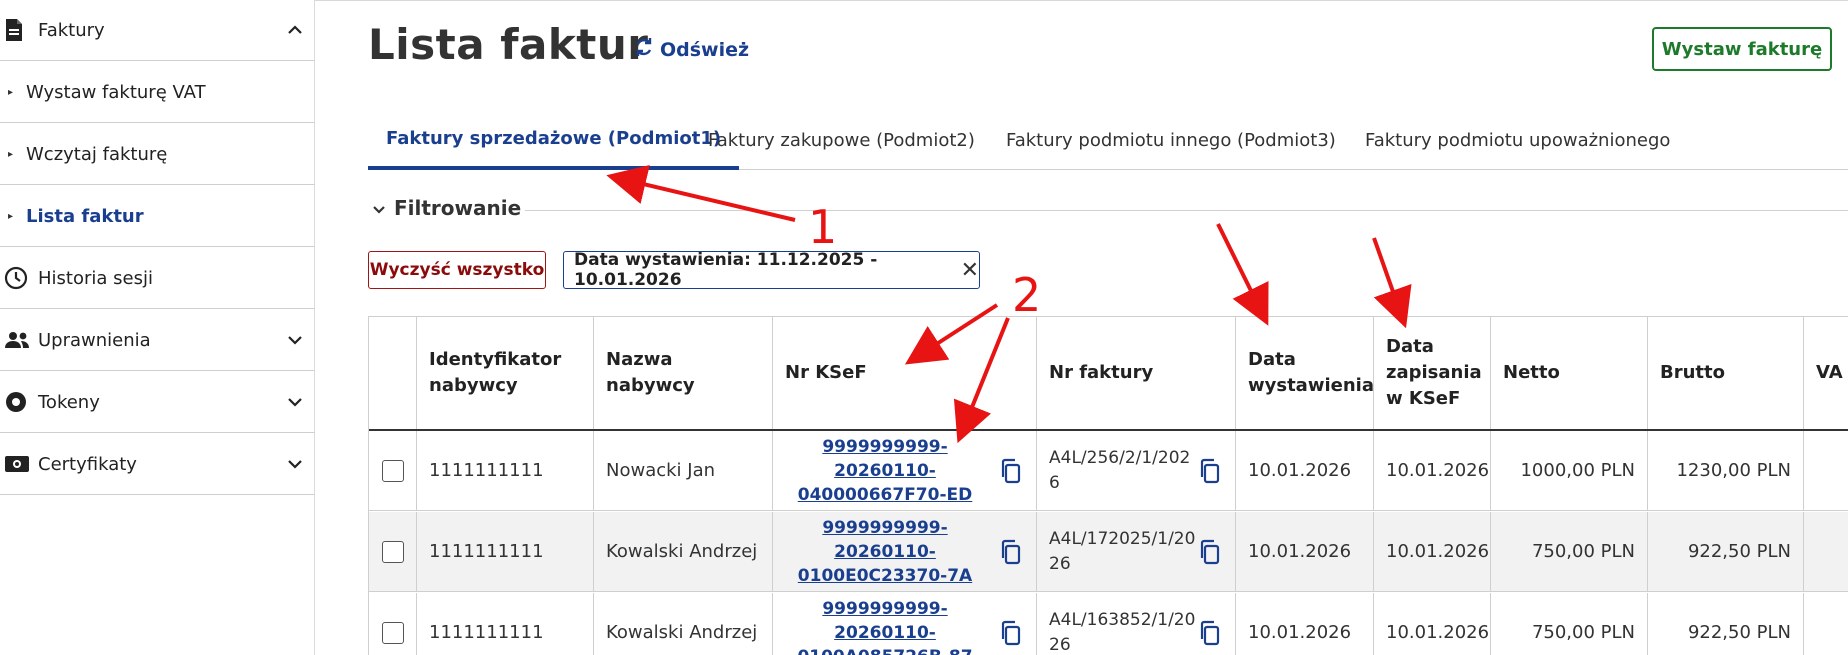 The width and height of the screenshot is (1848, 655). What do you see at coordinates (157, 402) in the screenshot?
I see `sidebar-item-tokeny: Tokeny` at bounding box center [157, 402].